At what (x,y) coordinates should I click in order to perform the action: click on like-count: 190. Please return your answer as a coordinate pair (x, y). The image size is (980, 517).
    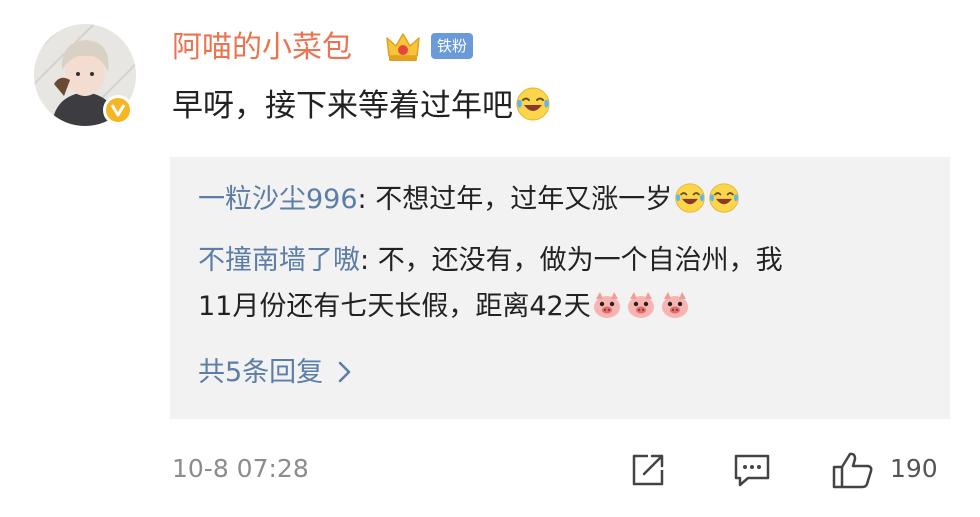
    Looking at the image, I should click on (914, 468).